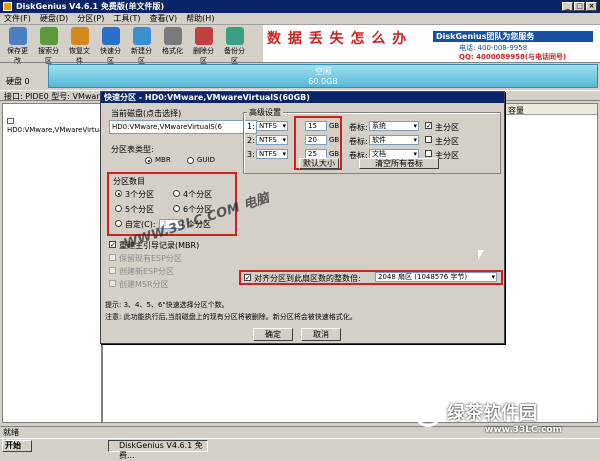  What do you see at coordinates (394, 126) in the screenshot?
I see `row-1-vol-select: 系统` at bounding box center [394, 126].